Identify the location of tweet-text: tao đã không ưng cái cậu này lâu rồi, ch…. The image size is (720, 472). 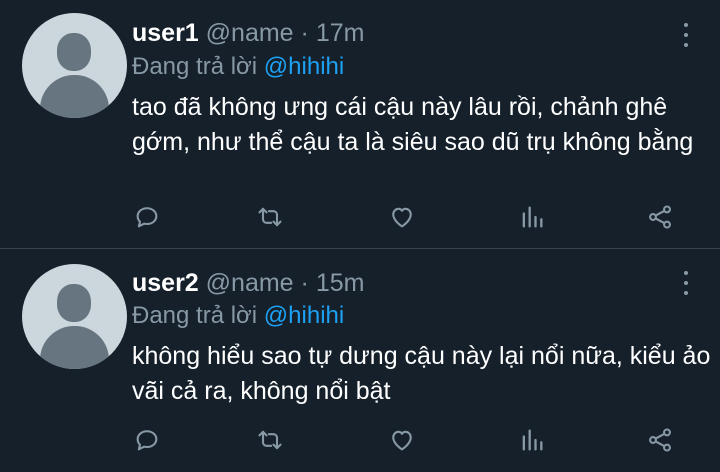
(413, 124).